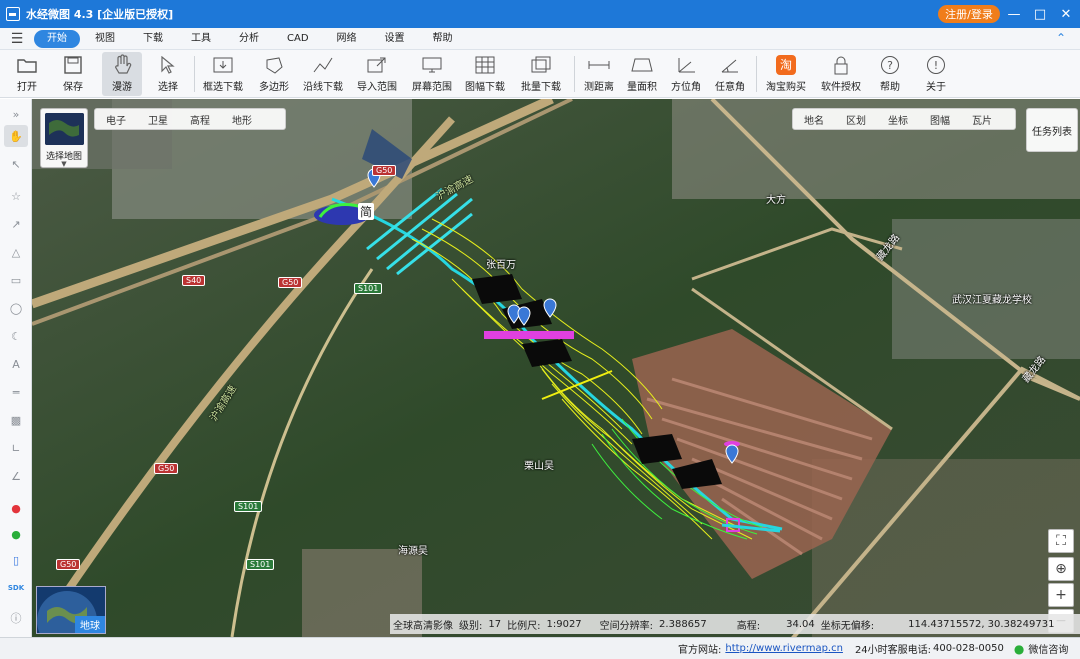 This screenshot has width=1080, height=659. I want to click on azimuth-button: 方位角, so click(686, 74).